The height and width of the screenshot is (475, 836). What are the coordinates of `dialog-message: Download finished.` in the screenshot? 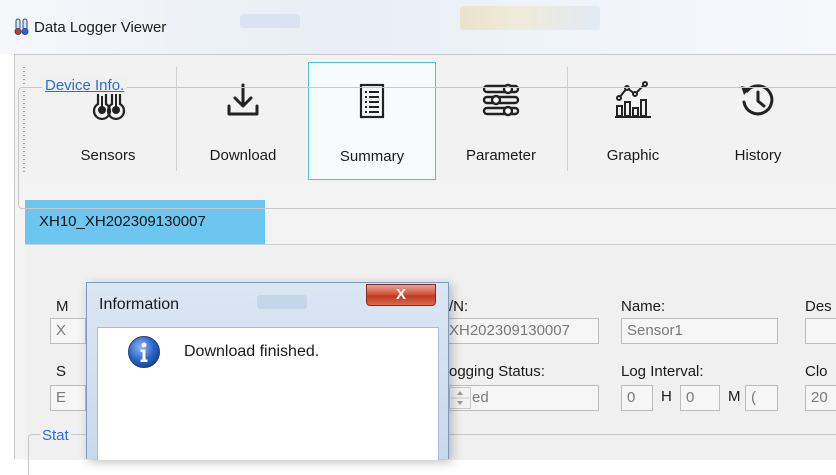 It's located at (252, 351).